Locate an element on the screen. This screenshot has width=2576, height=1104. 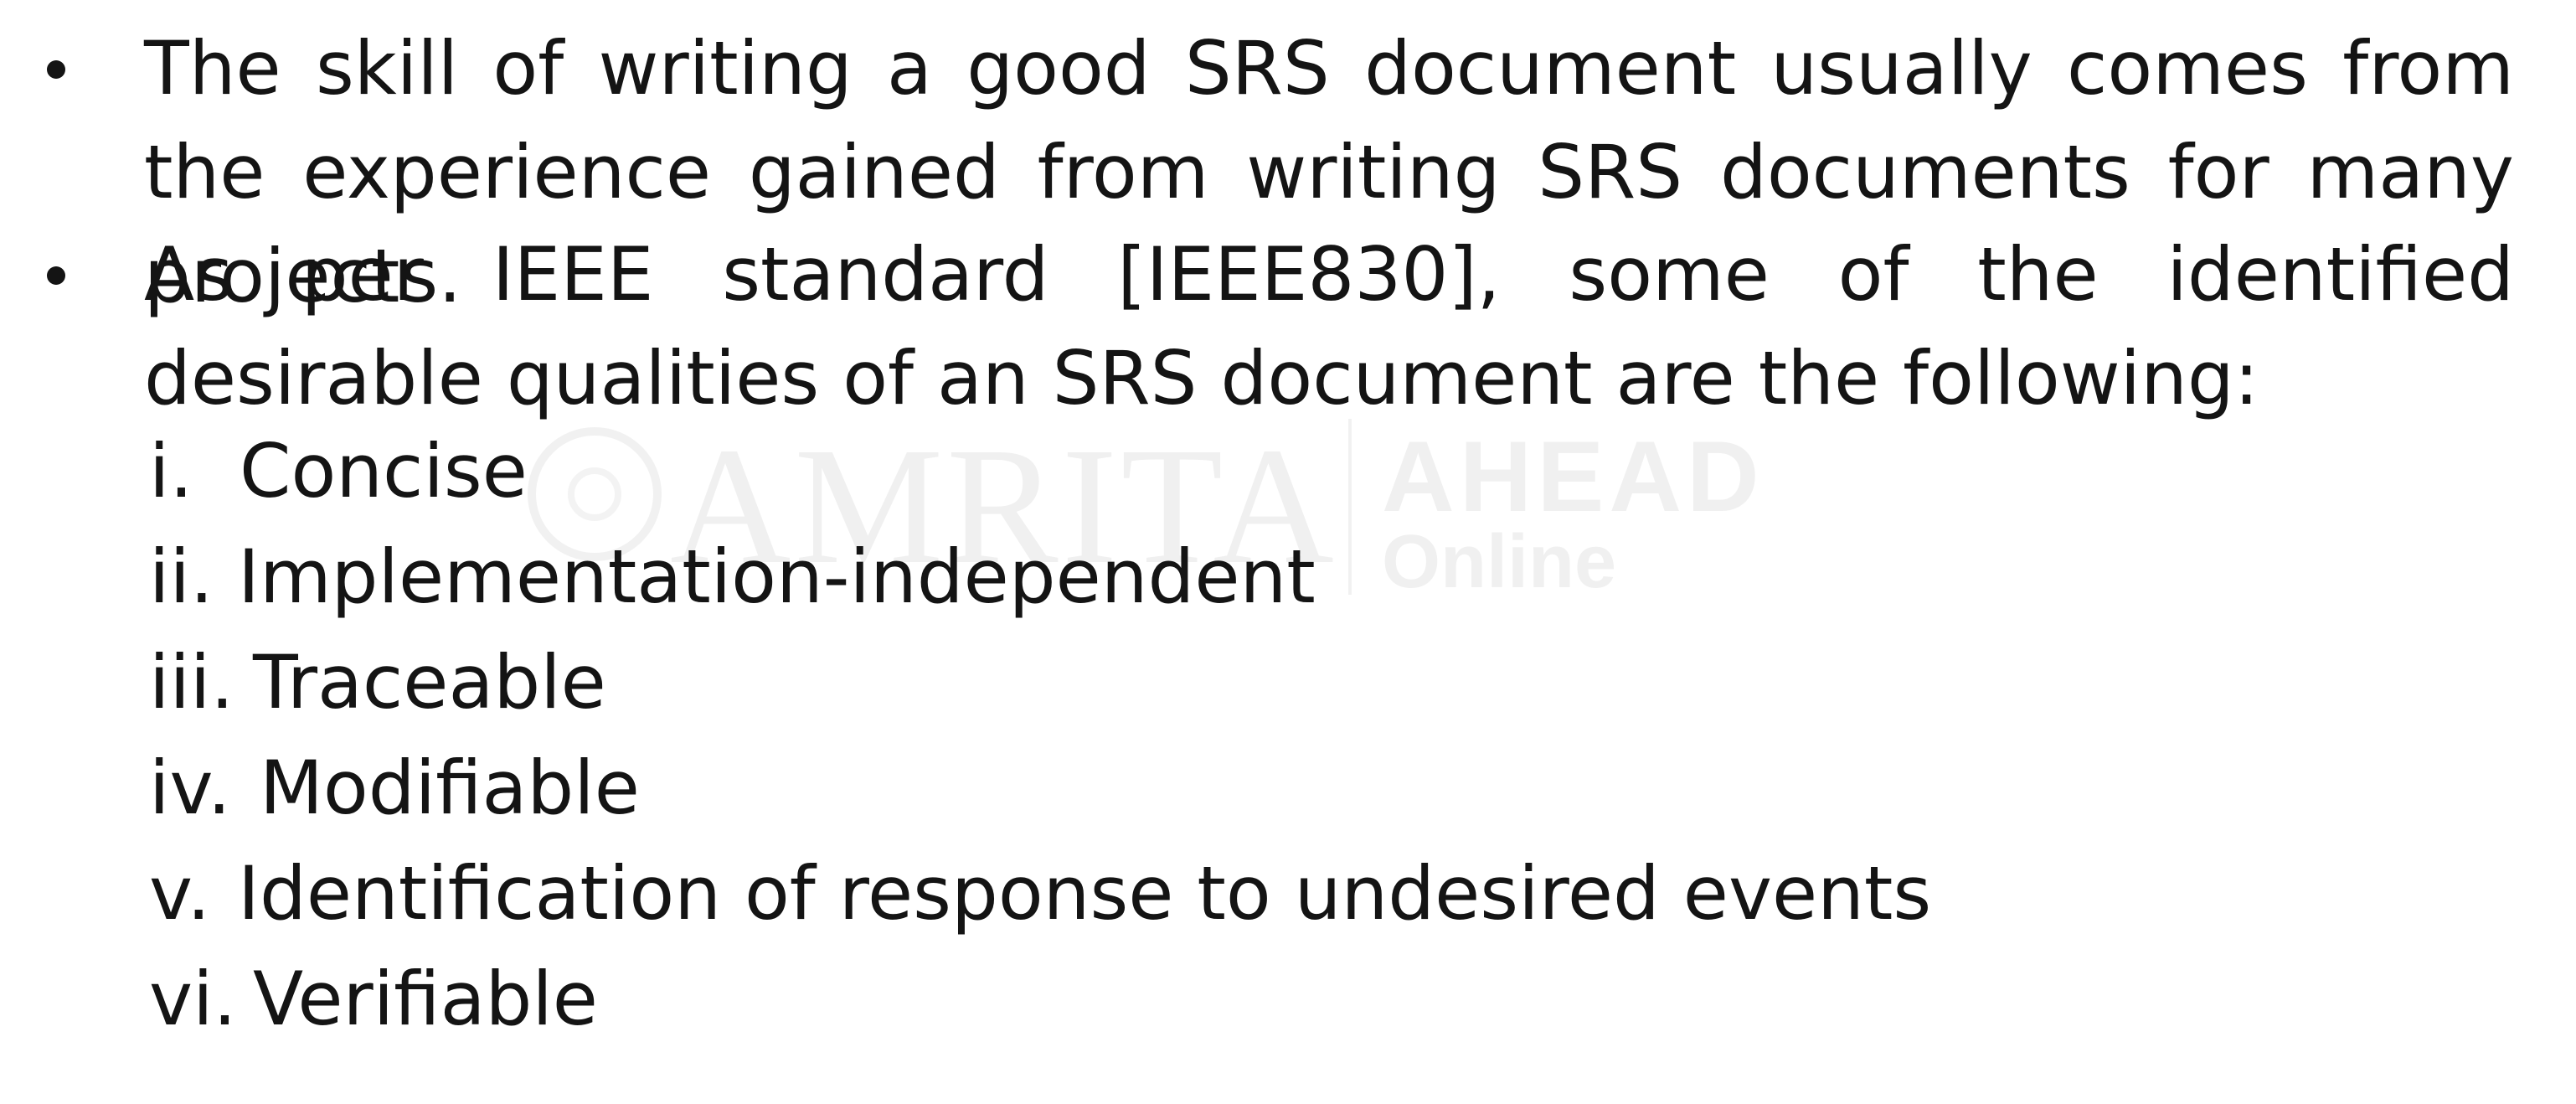
list-item-number: v. is located at coordinates (180, 893).